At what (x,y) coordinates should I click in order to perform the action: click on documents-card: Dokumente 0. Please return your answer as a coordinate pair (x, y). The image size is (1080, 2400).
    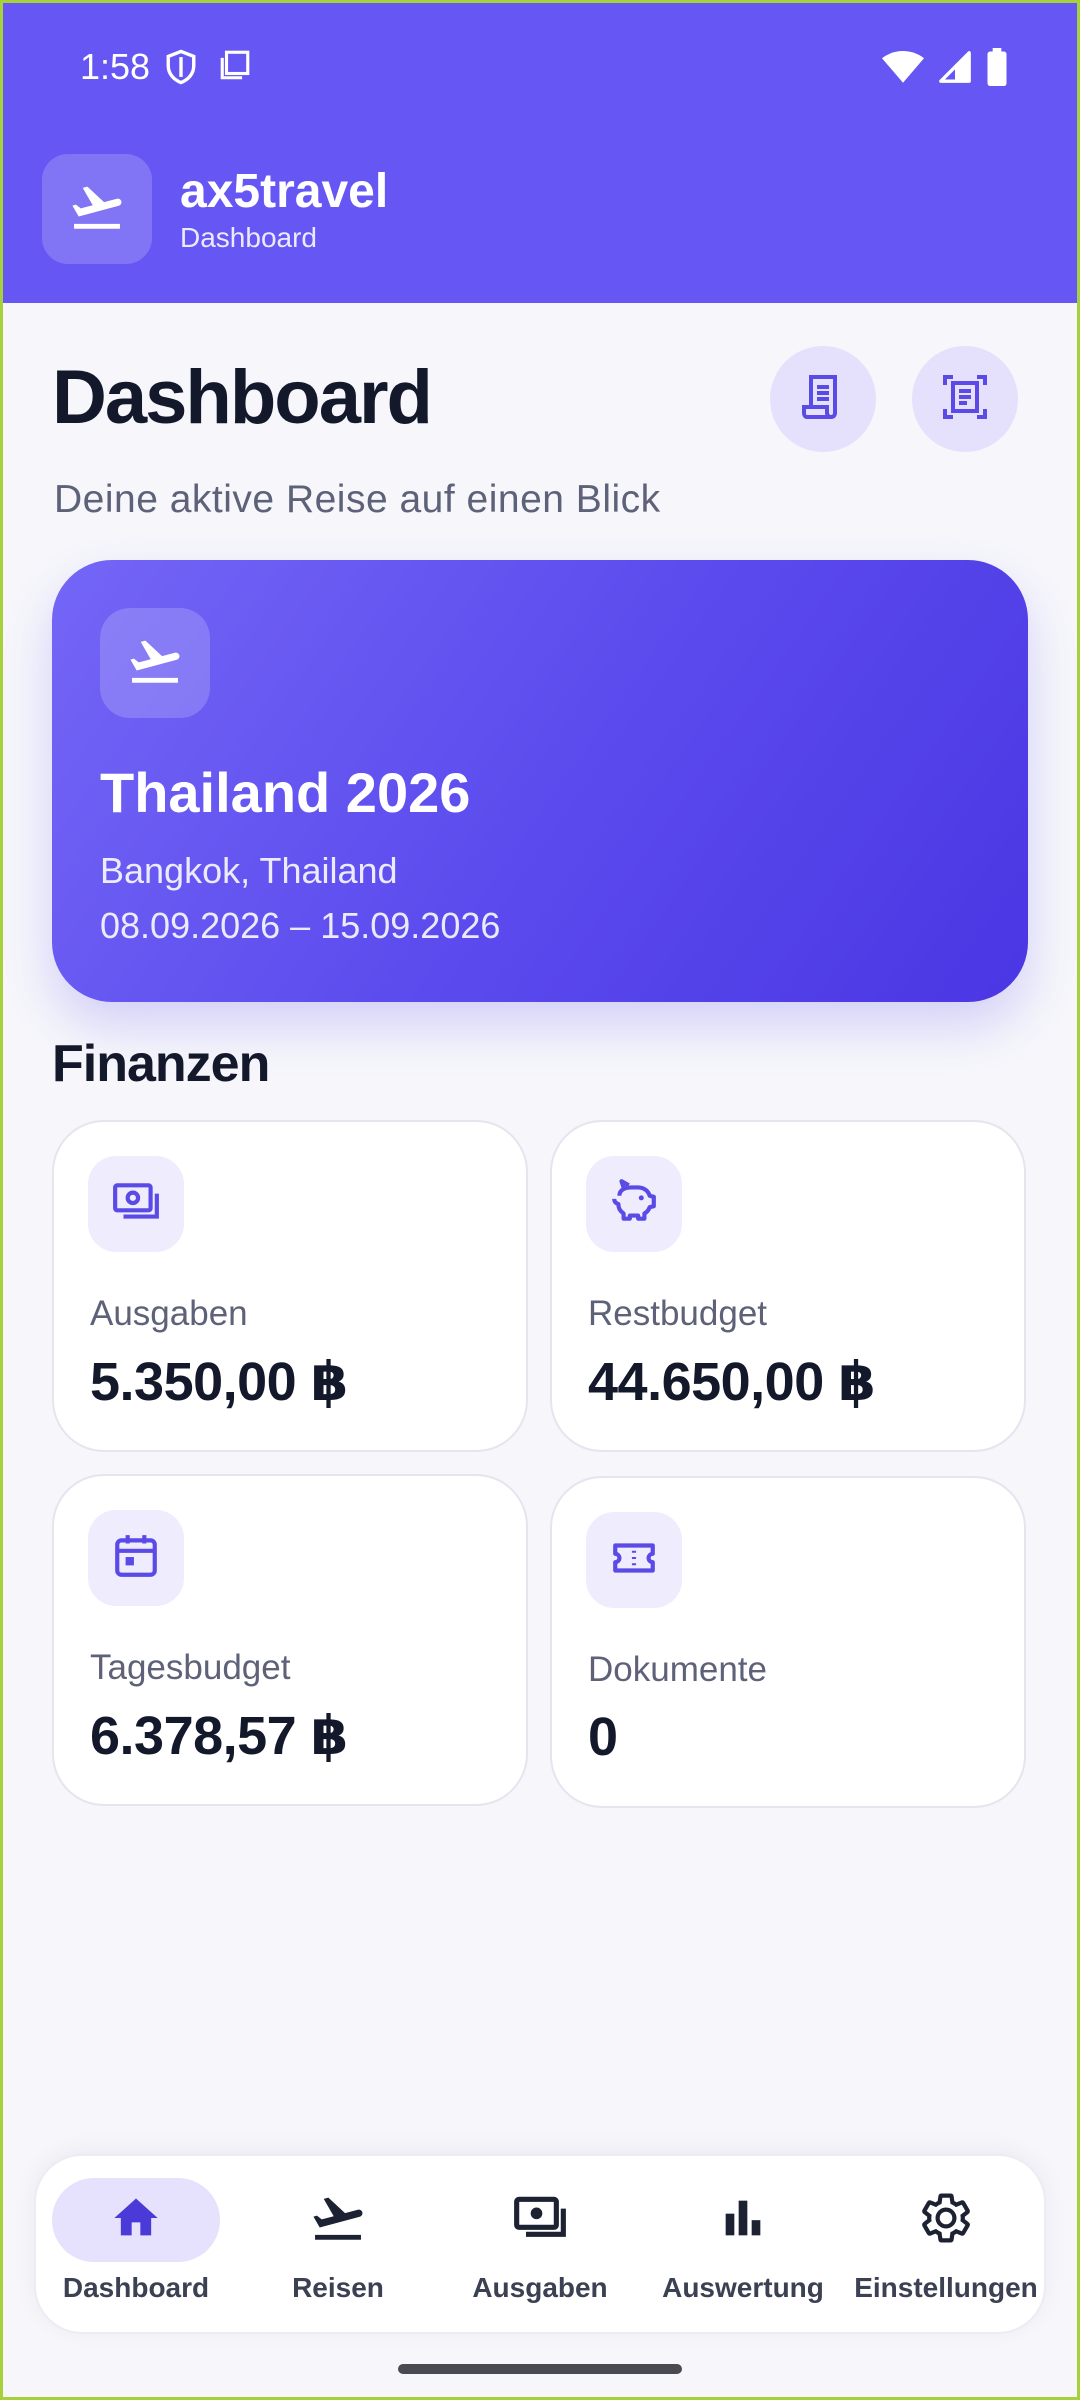
    Looking at the image, I should click on (788, 1642).